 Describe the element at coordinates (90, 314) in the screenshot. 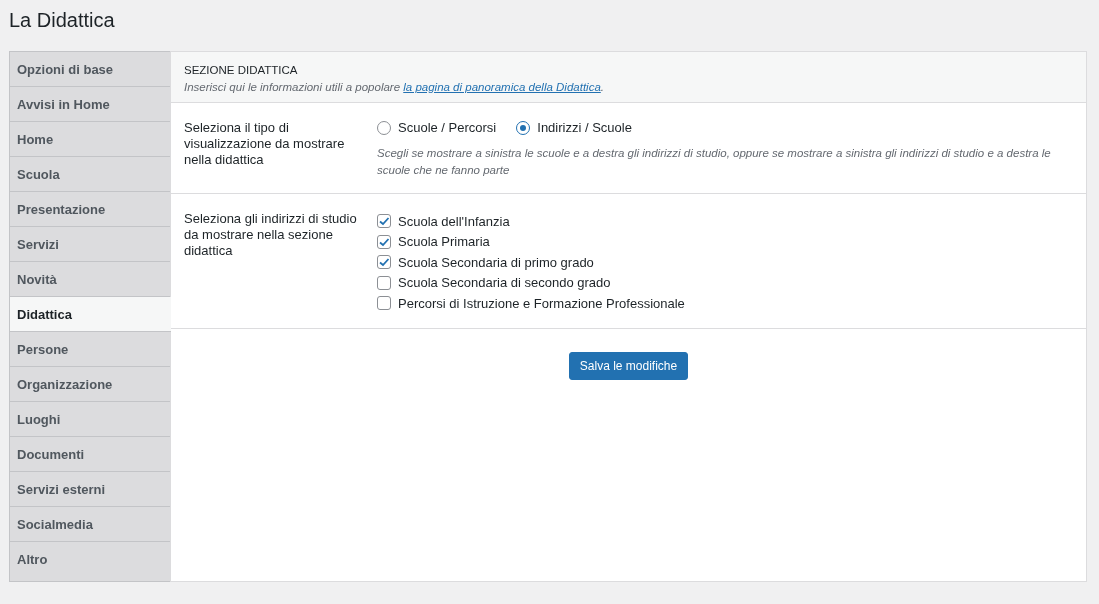

I see `sidebar-tab: Didattica` at that location.